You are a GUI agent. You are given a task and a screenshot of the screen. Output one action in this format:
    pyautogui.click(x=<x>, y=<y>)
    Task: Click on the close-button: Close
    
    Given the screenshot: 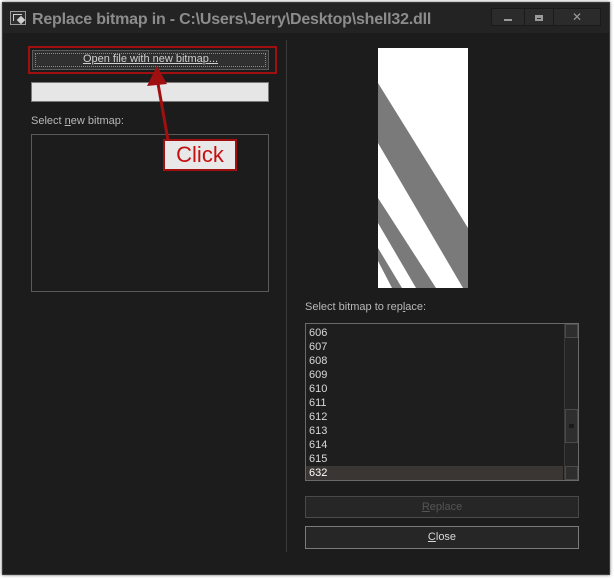 What is the action you would take?
    pyautogui.click(x=442, y=537)
    